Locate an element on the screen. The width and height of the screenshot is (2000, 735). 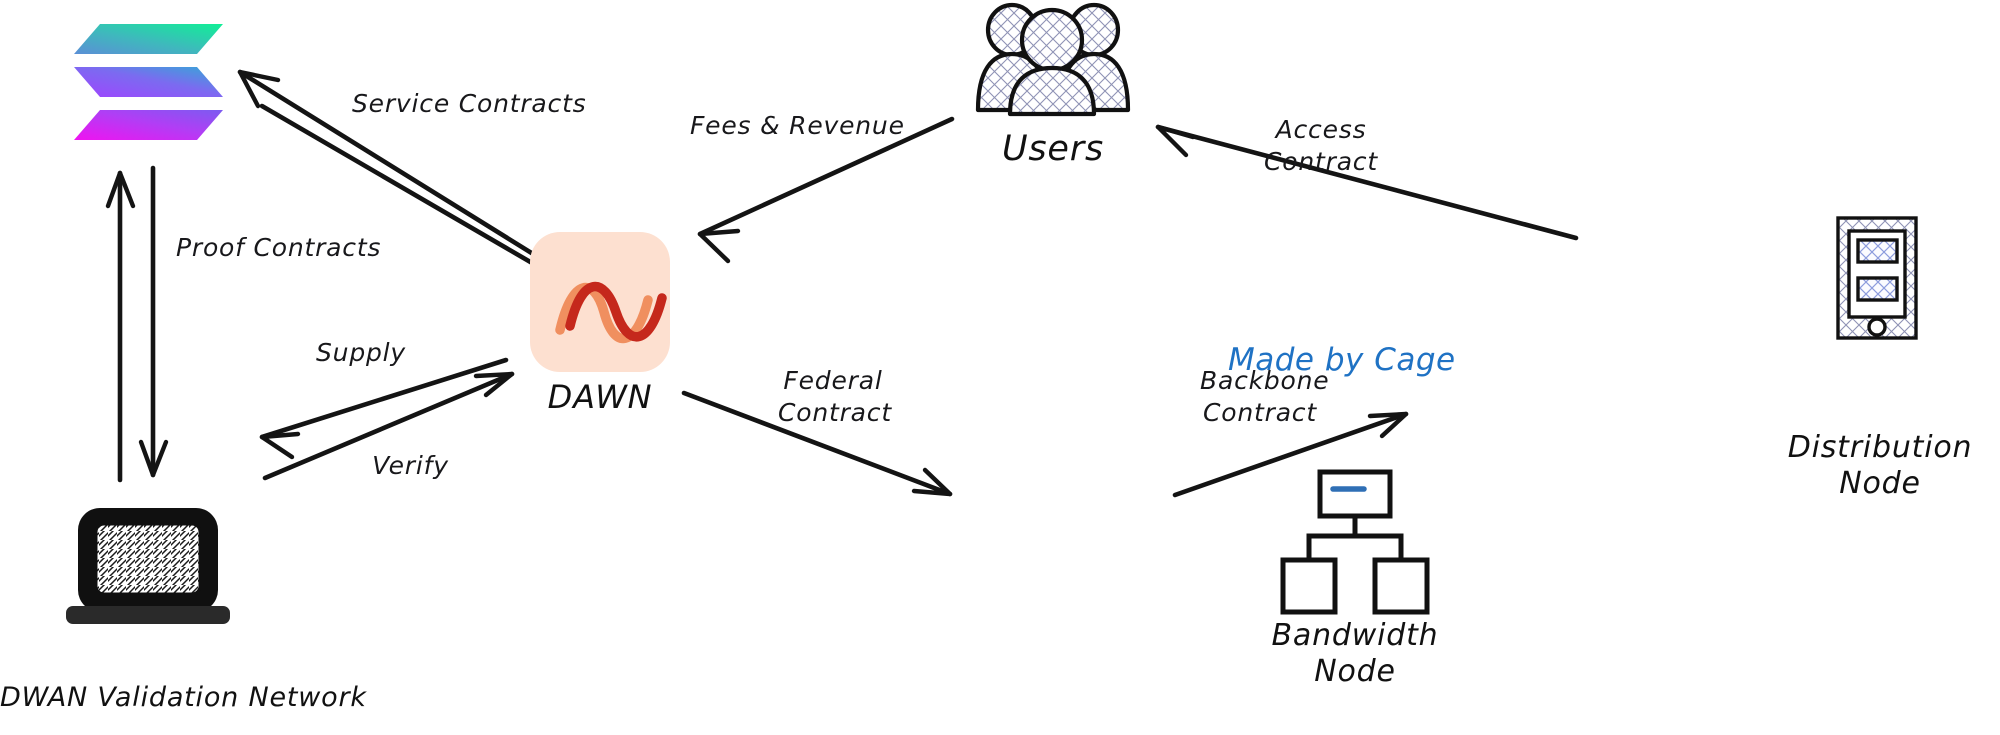
mobile-device-icon is located at coordinates (1877, 278).